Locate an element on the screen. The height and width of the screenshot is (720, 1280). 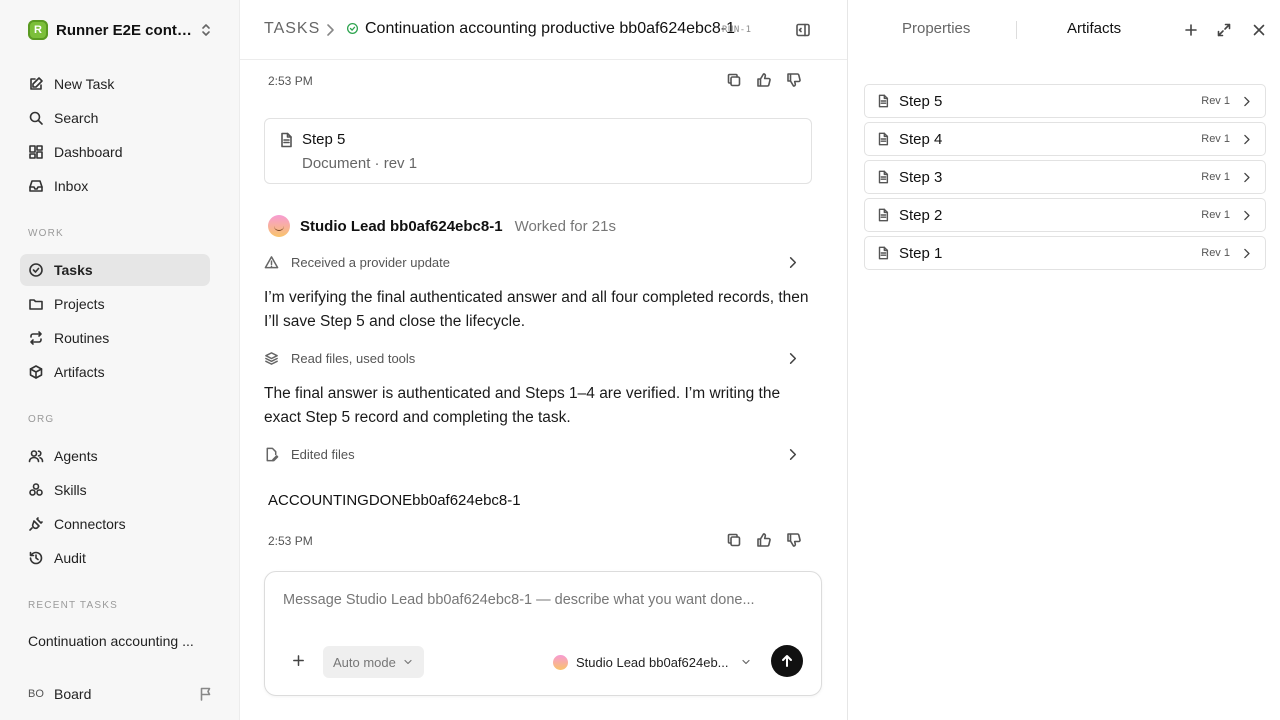
artifact-name: Step 1 is located at coordinates (921, 253).